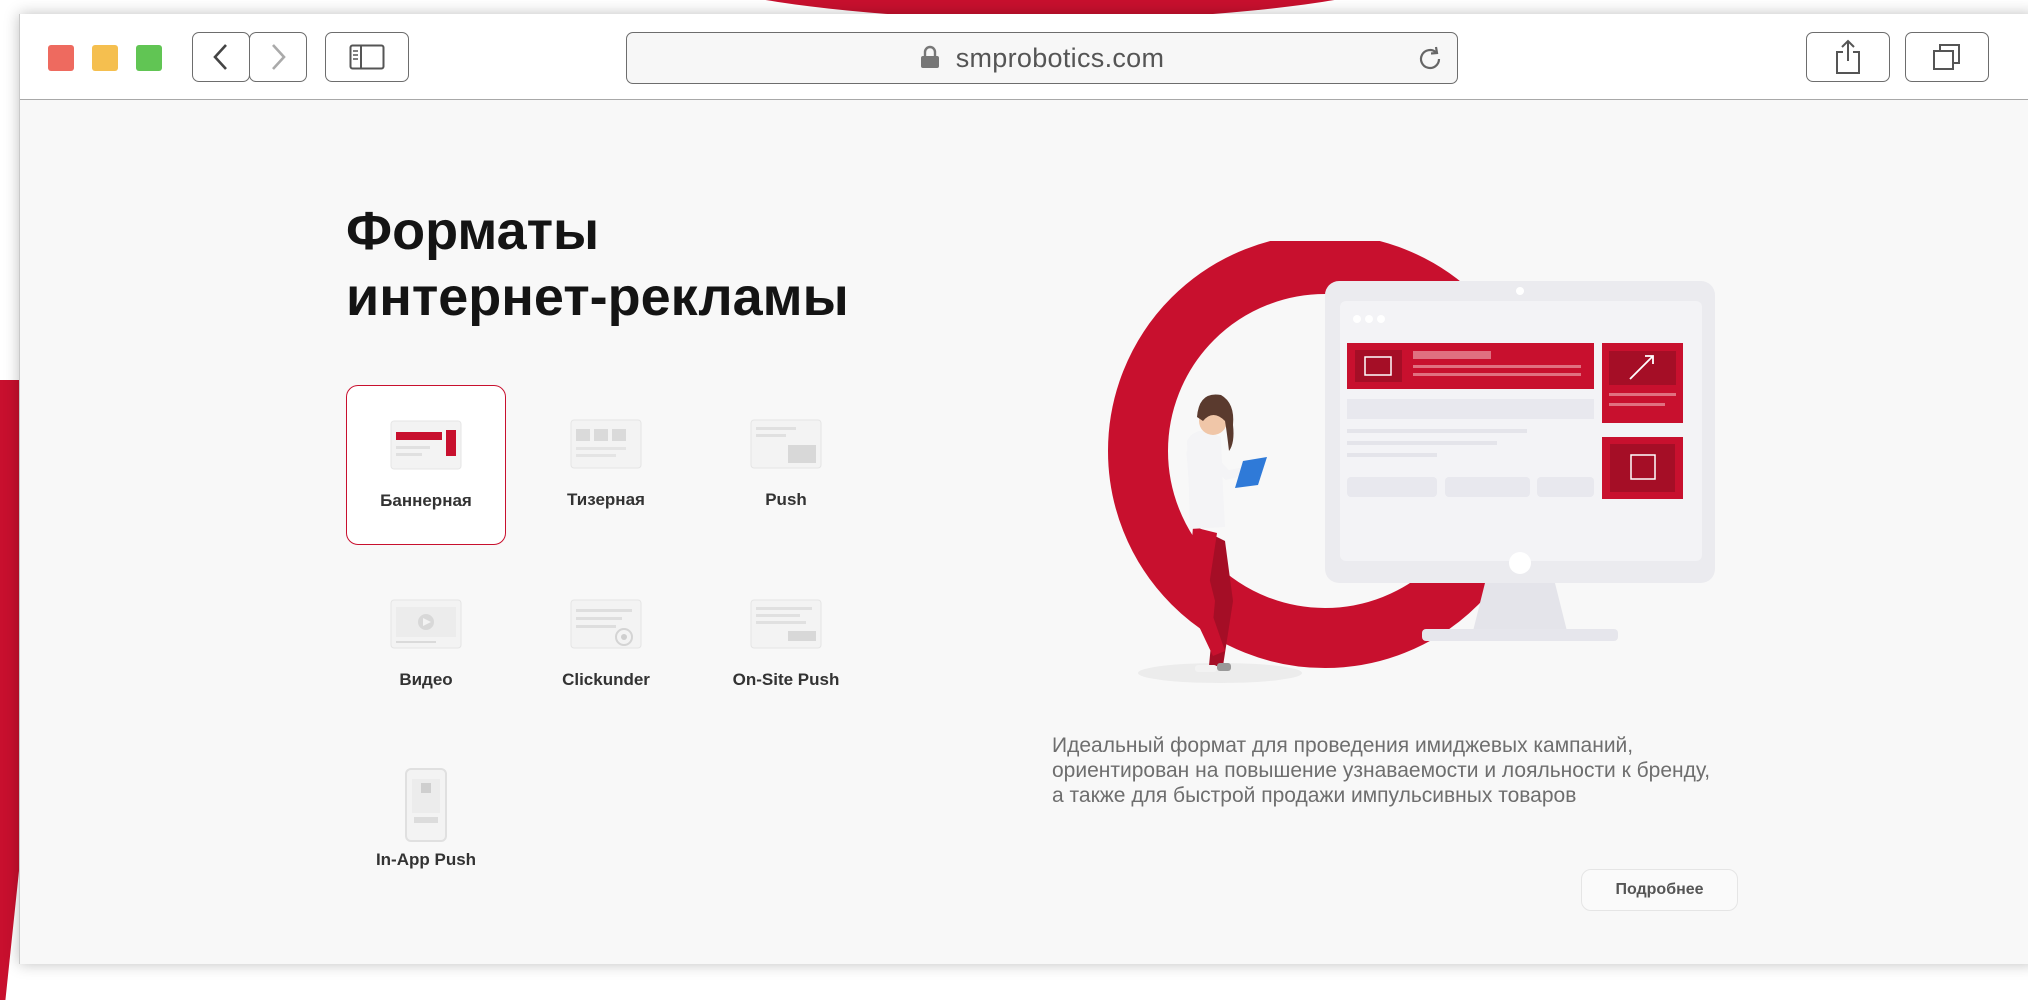  Describe the element at coordinates (426, 679) in the screenshot. I see `format-label: Видео` at that location.